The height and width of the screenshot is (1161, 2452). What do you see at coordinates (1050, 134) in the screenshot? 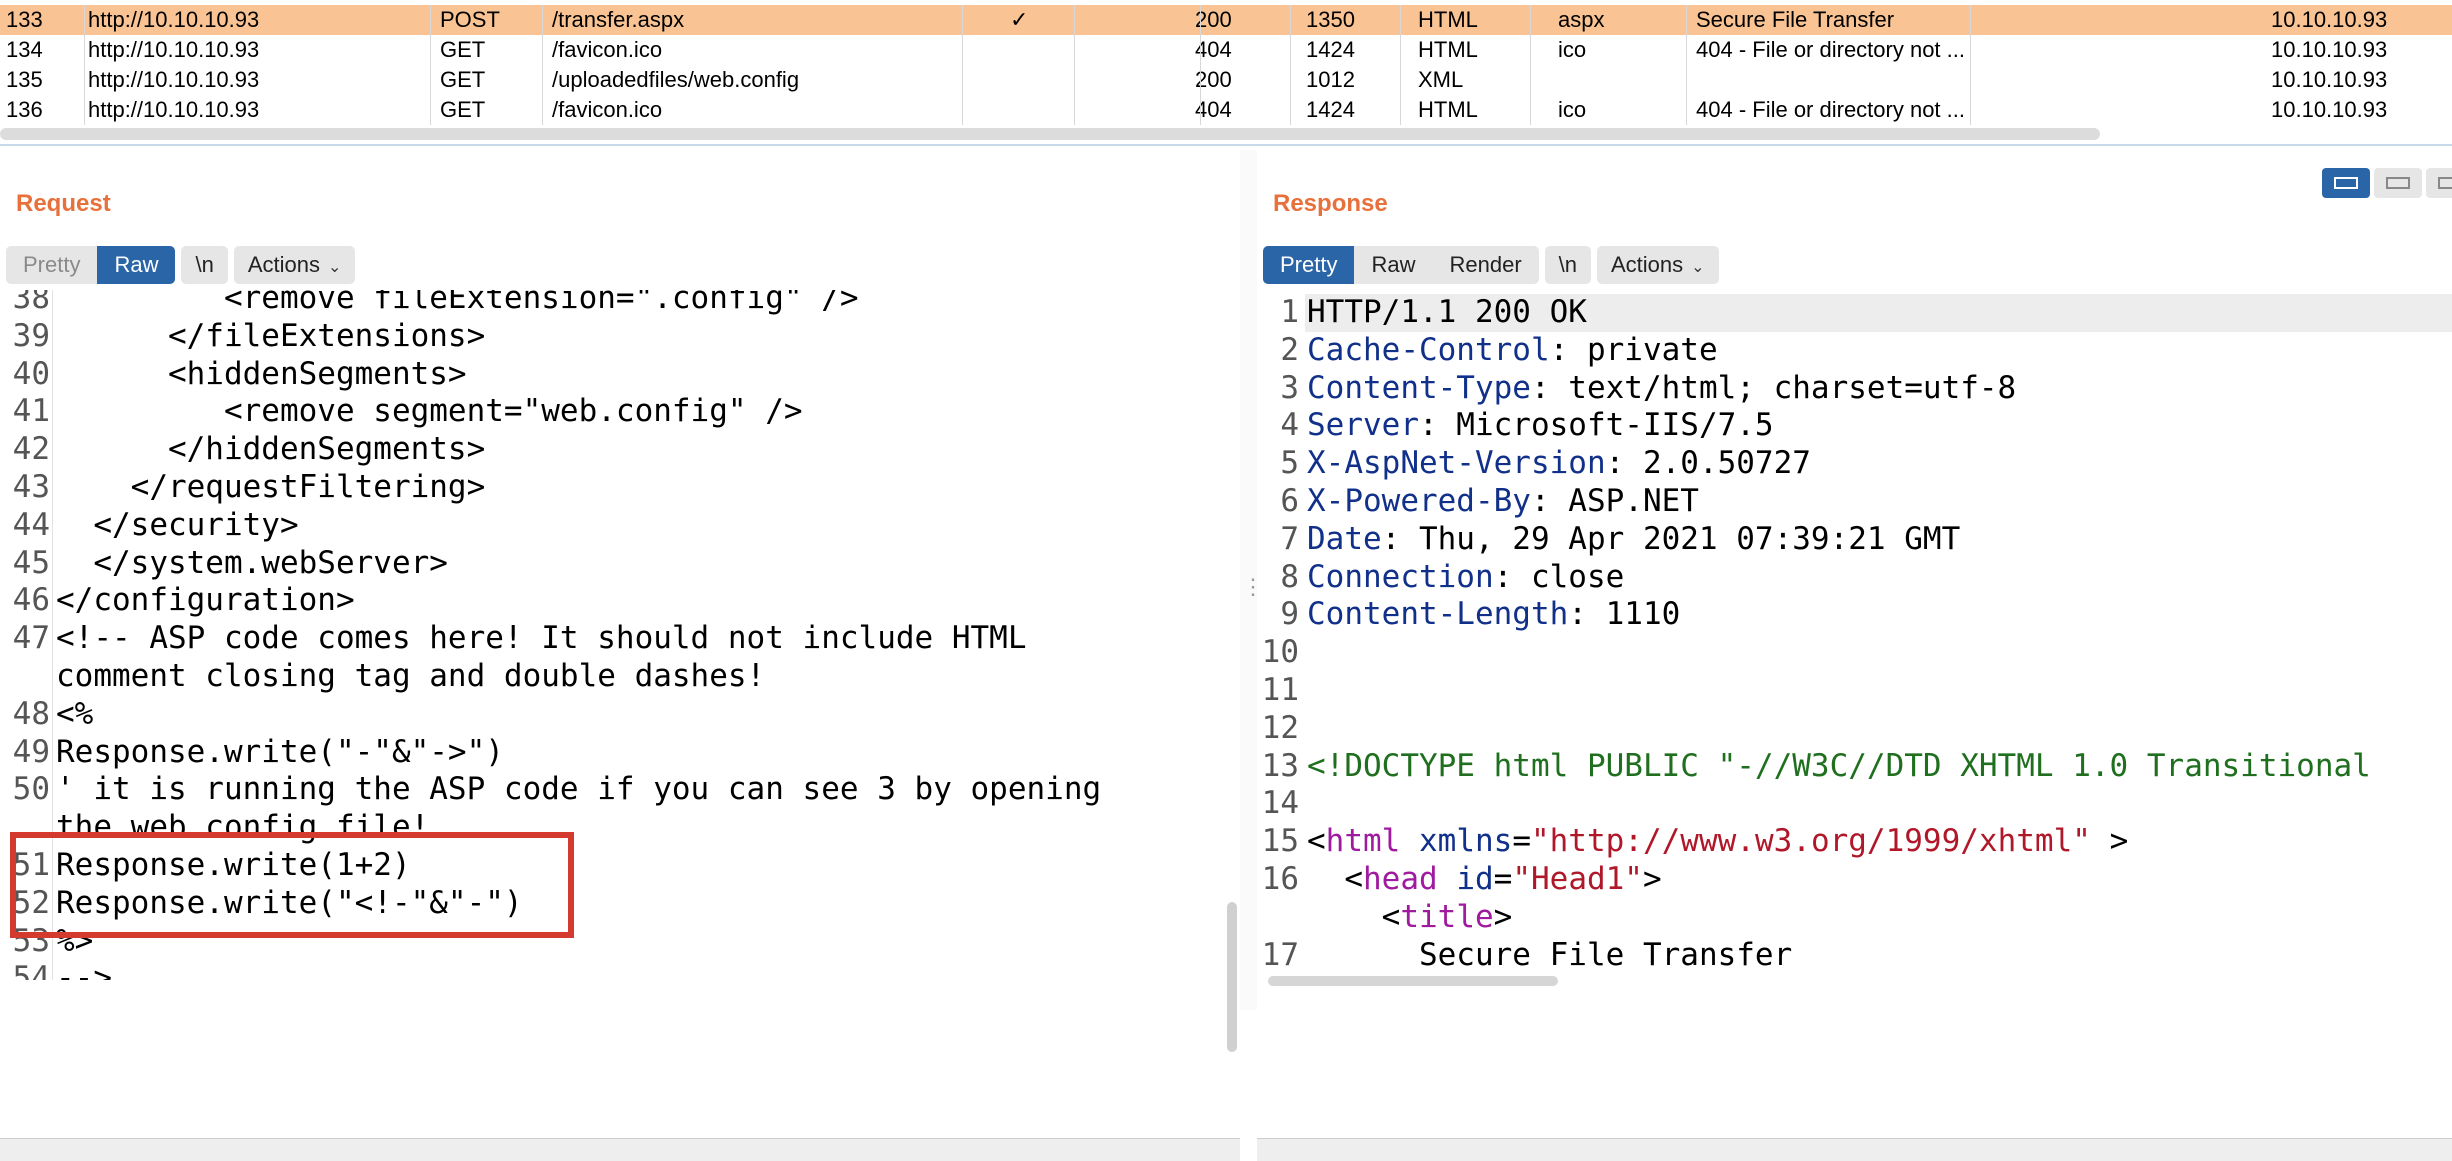
I see `history-horizontal-scrollbar` at bounding box center [1050, 134].